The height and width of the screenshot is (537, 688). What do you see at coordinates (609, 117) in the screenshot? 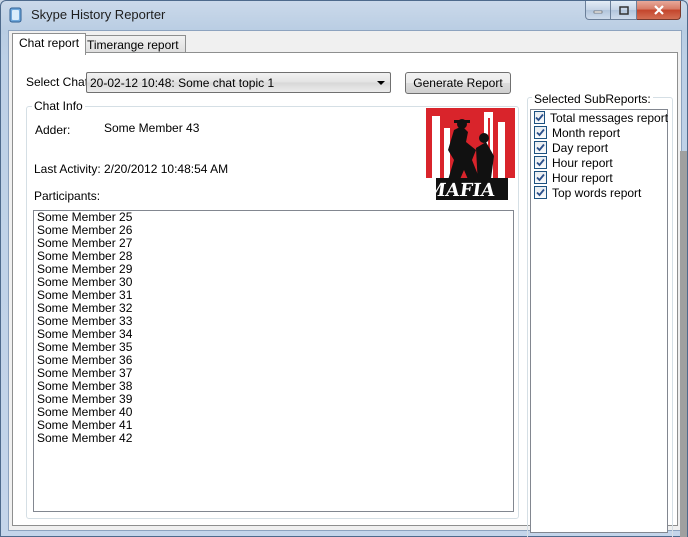
I see `subreport-label: Total messages report` at bounding box center [609, 117].